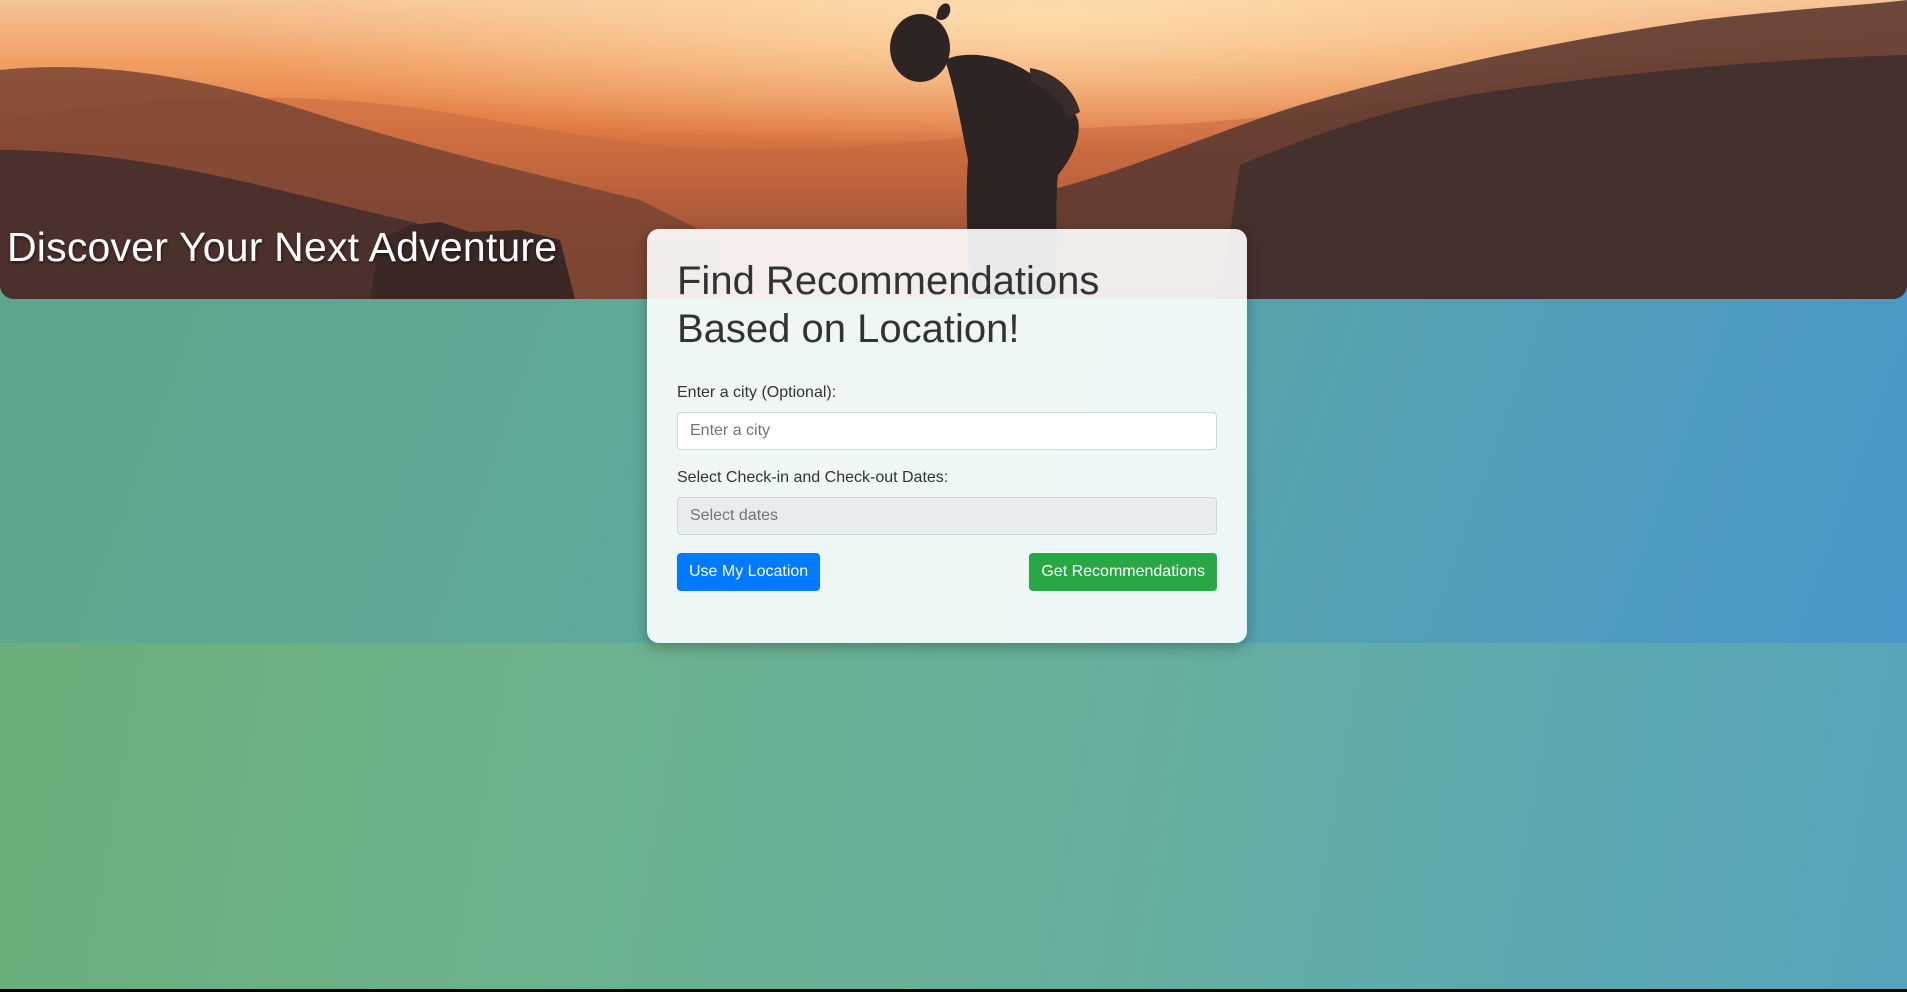  What do you see at coordinates (749, 572) in the screenshot?
I see `use-my-location-button: Use My Location` at bounding box center [749, 572].